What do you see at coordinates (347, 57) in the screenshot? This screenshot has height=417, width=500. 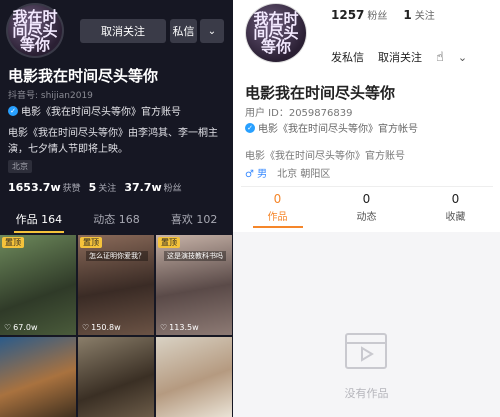 I see `send-message-button: 发私信` at bounding box center [347, 57].